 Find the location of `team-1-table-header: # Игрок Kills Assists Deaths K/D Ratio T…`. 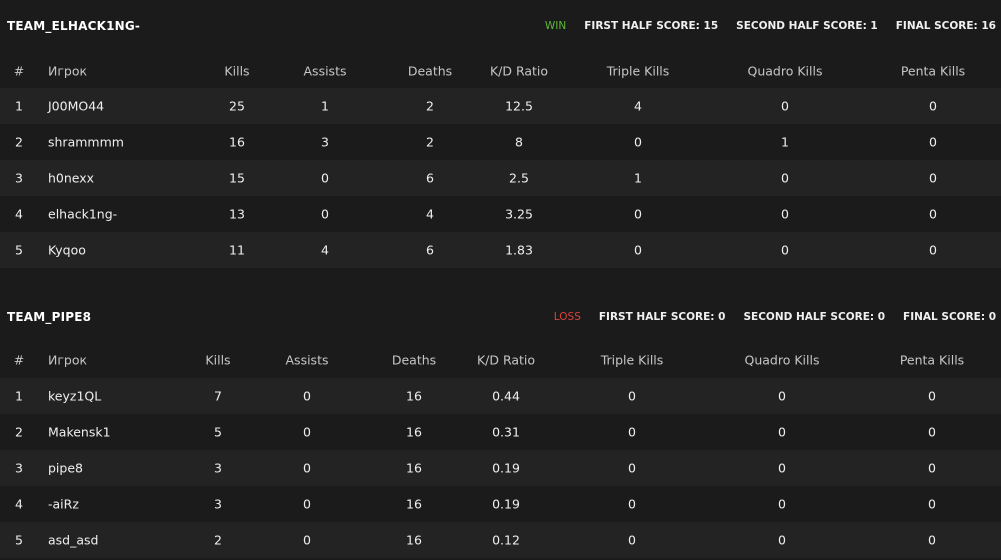

team-1-table-header: # Игрок Kills Assists Deaths K/D Ratio T… is located at coordinates (500, 71).